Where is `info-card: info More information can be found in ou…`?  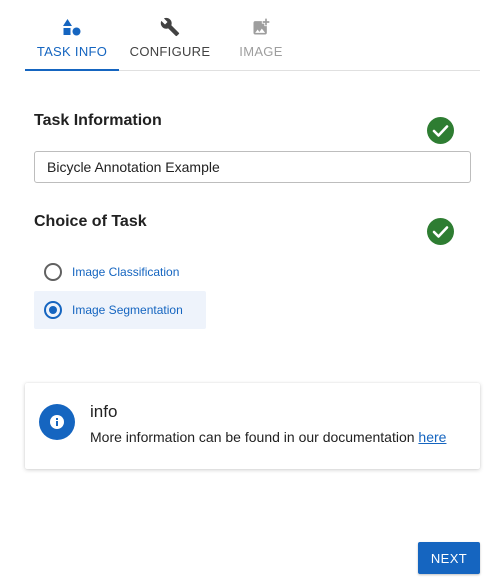
info-card: info More information can be found in ou… is located at coordinates (252, 426).